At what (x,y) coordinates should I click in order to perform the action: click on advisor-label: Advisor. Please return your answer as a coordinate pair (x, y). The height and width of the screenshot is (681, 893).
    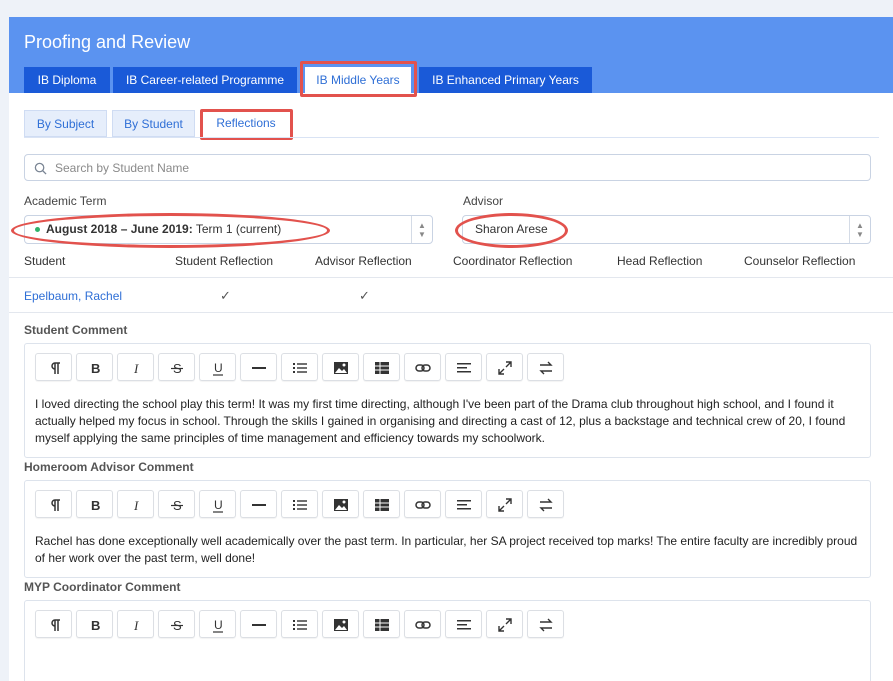
    Looking at the image, I should click on (483, 201).